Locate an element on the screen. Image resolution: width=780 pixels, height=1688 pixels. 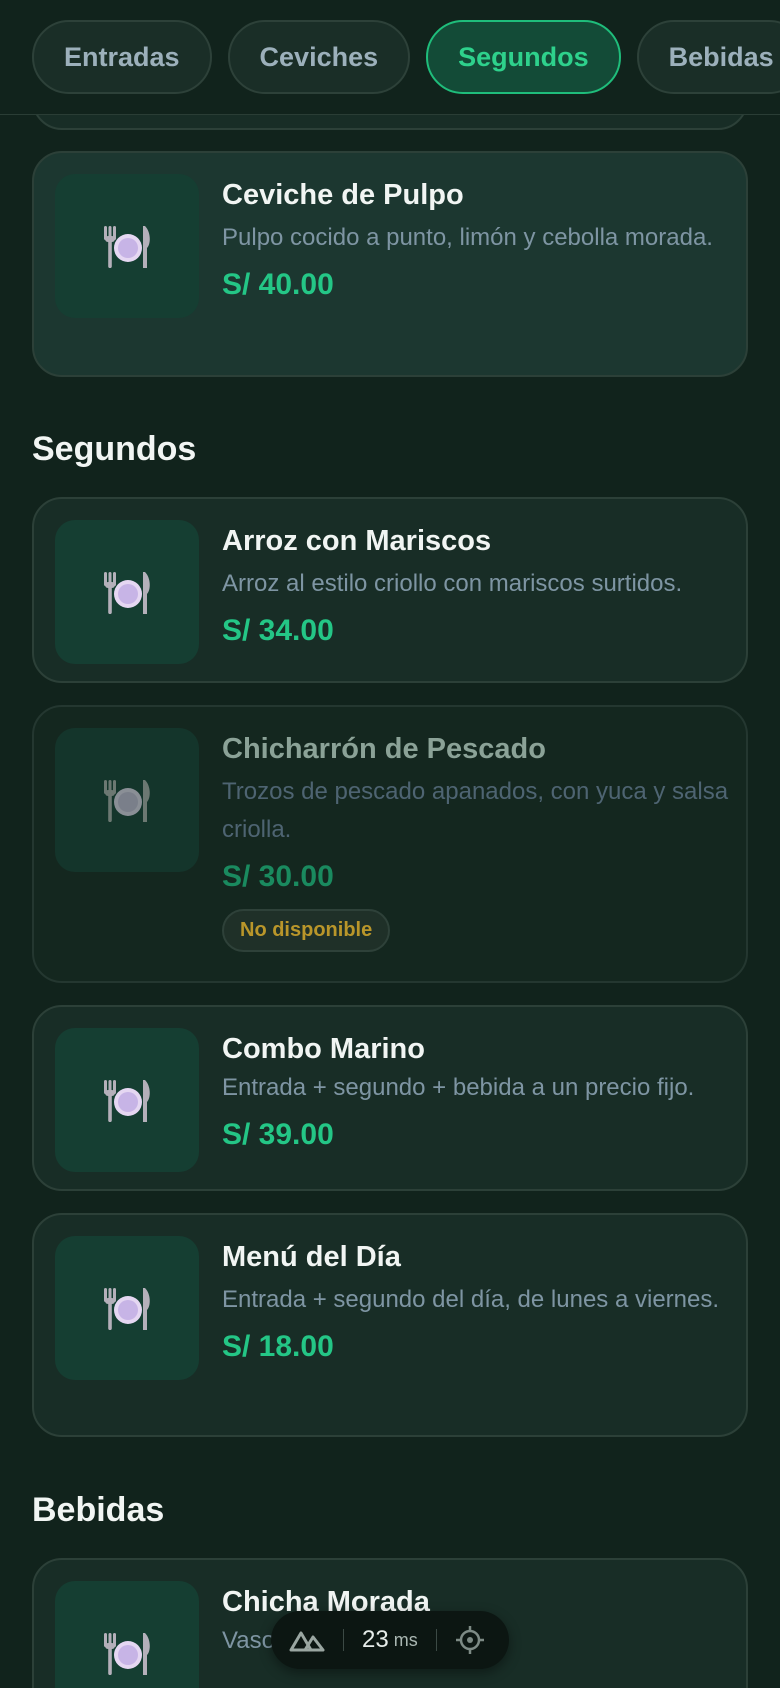
render-time-value: 23 is located at coordinates (375, 1639).